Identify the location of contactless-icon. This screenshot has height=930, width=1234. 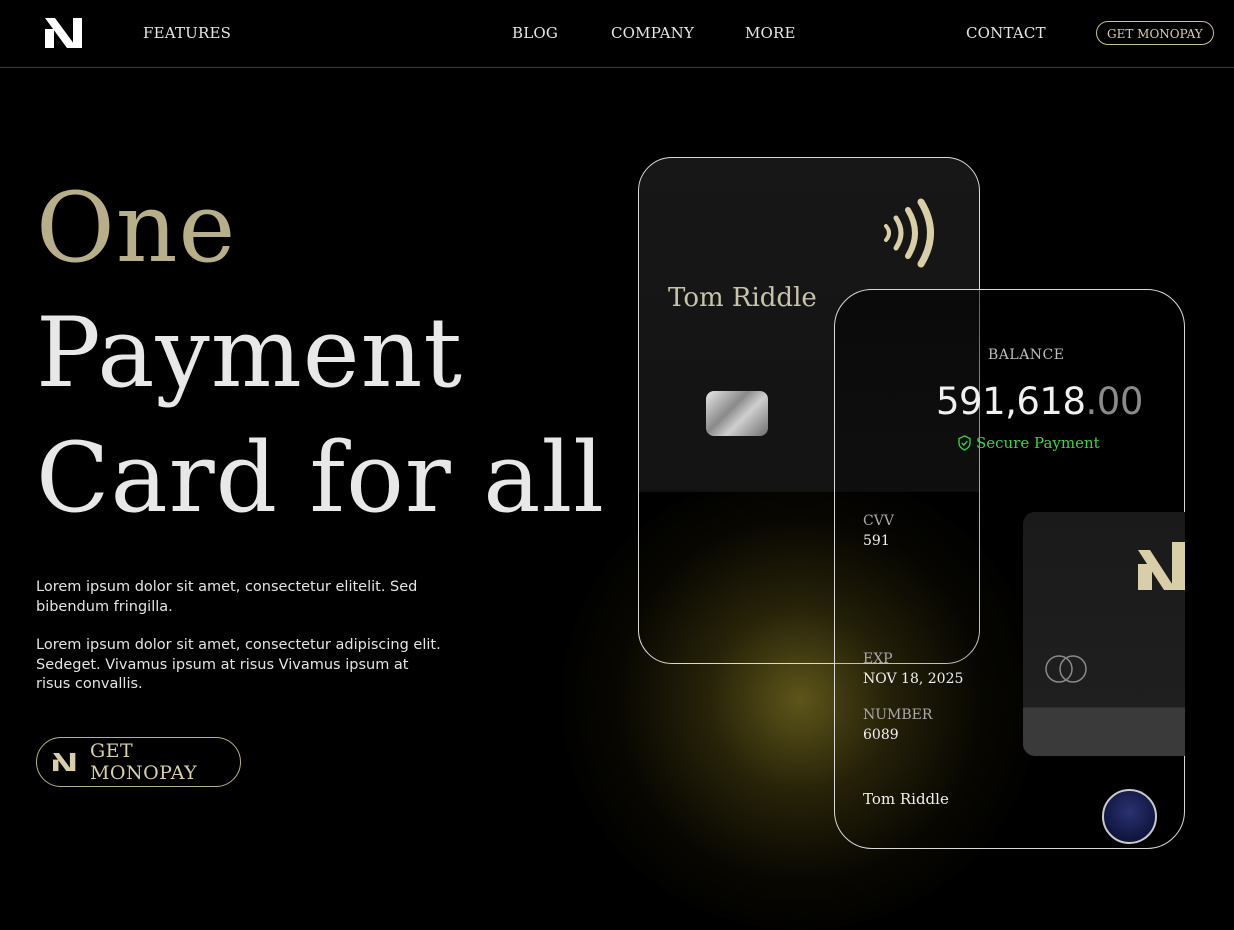
(909, 233).